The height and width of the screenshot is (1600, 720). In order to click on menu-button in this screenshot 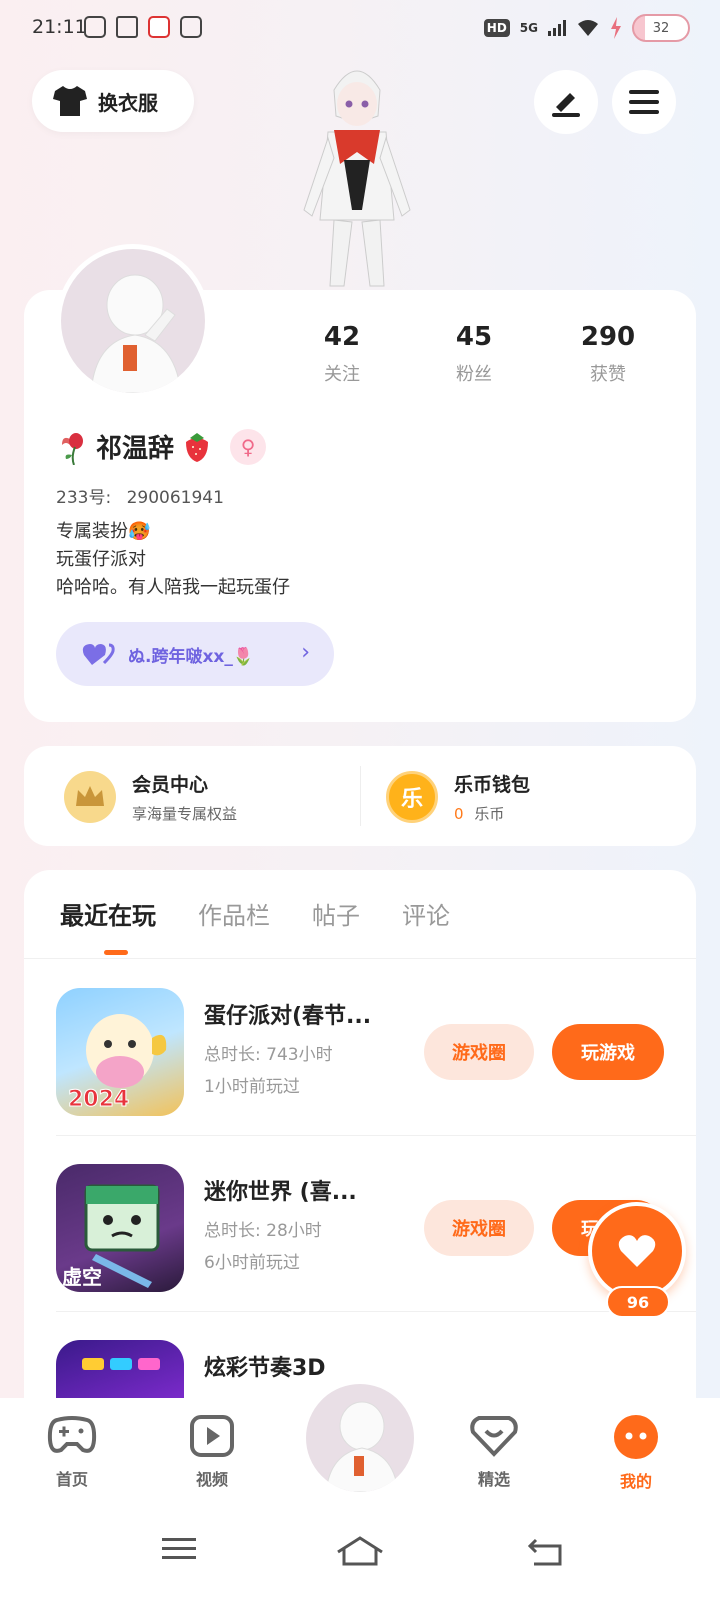, I will do `click(644, 102)`.